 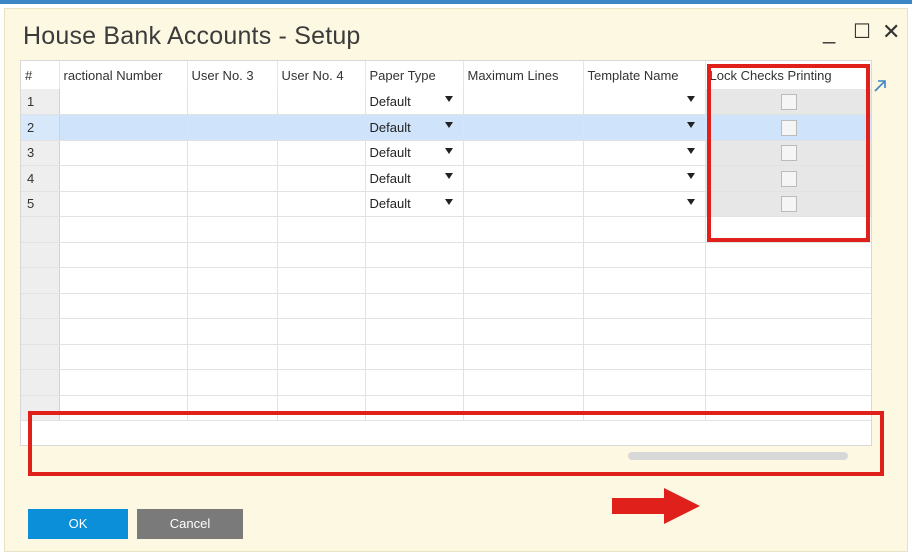 I want to click on close-icon: ✕, so click(x=891, y=32).